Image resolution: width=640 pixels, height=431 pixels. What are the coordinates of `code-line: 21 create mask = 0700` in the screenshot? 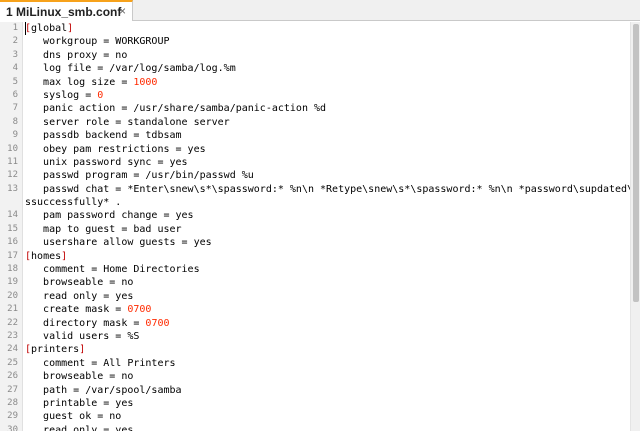 It's located at (315, 309).